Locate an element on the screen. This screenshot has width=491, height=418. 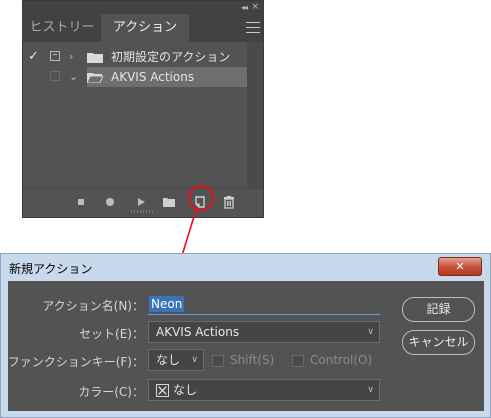
set-select-value: AKVIS Actions is located at coordinates (198, 332).